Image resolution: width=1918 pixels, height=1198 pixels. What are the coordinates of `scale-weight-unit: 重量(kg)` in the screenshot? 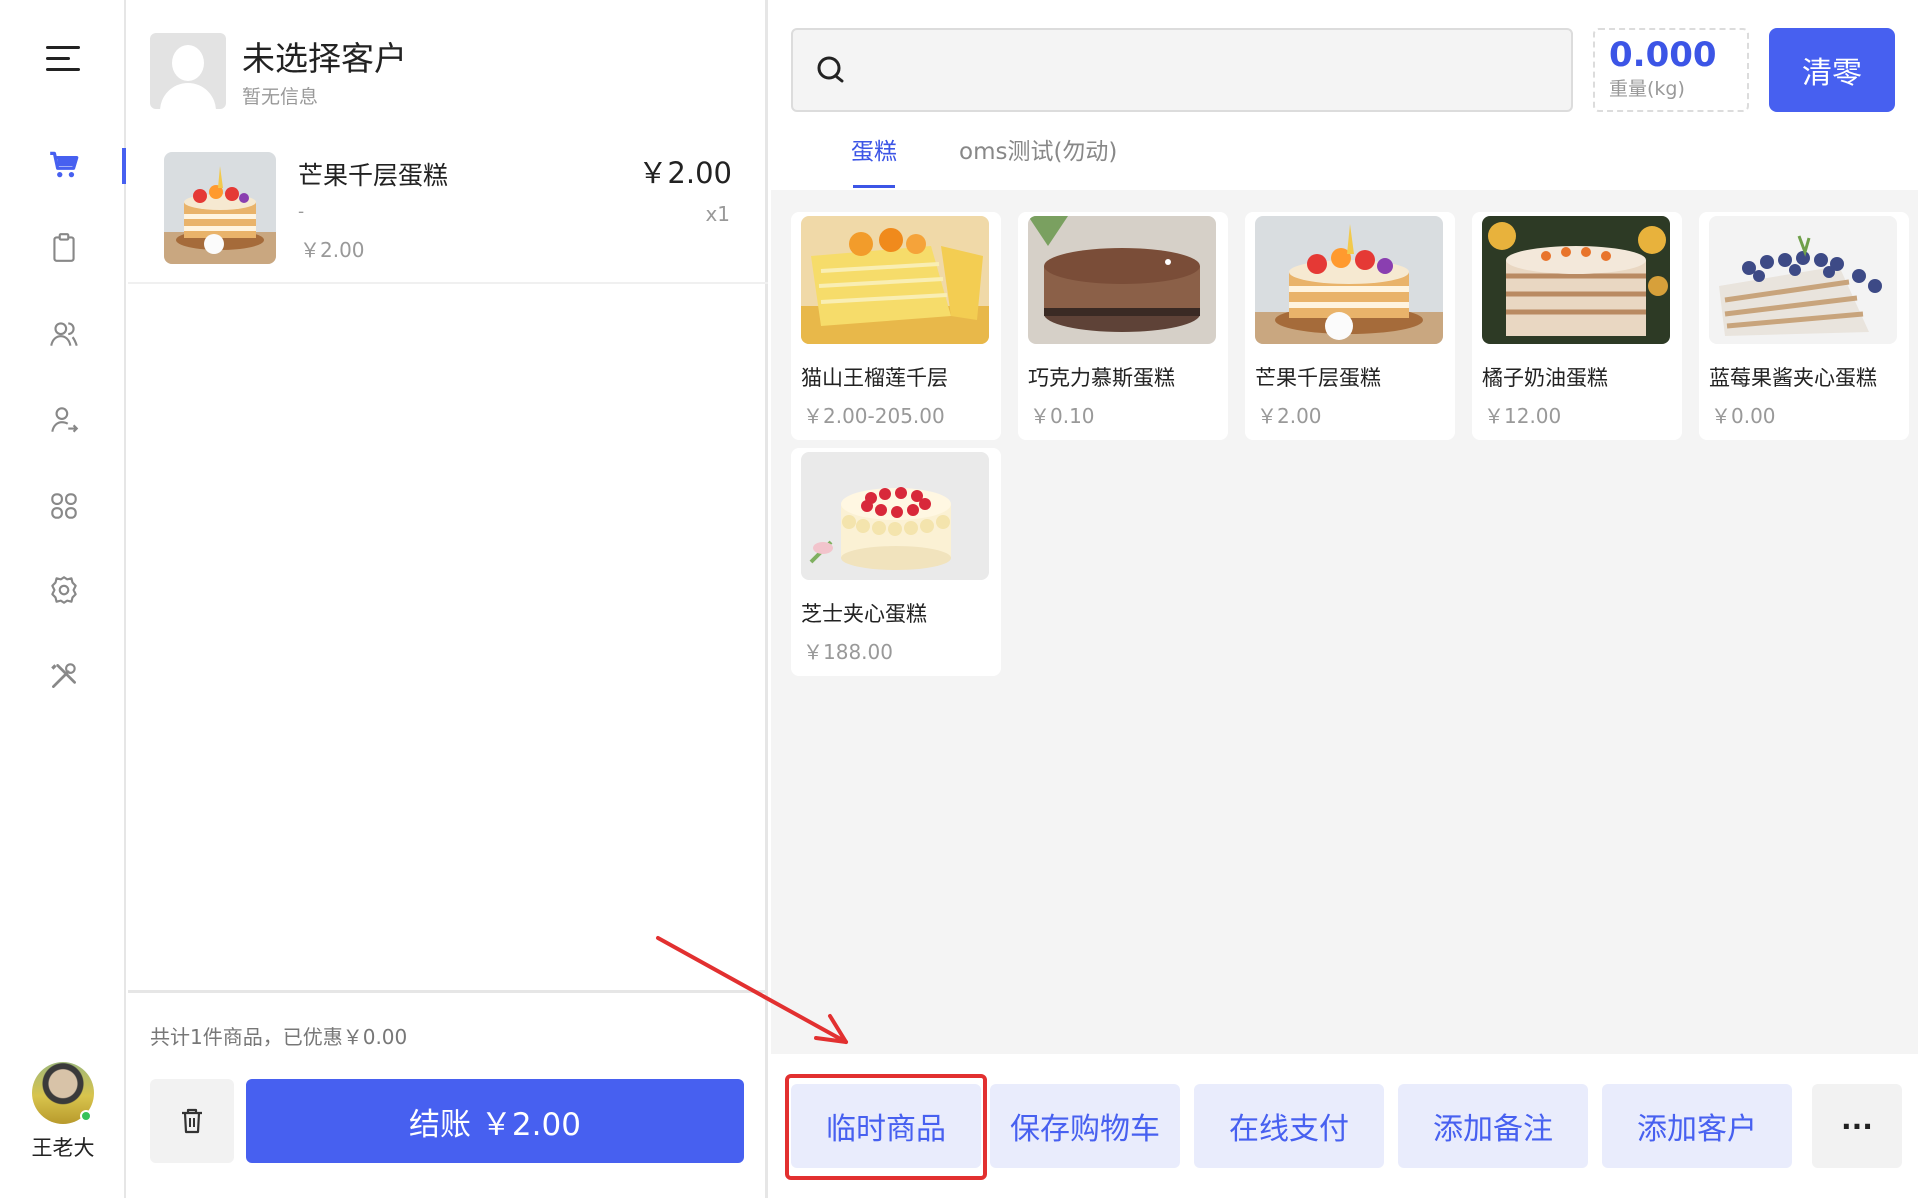 It's located at (1647, 89).